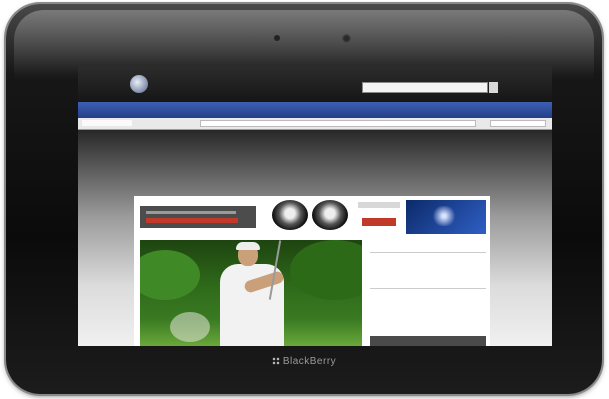 Image resolution: width=609 pixels, height=399 pixels. I want to click on sand-spray, so click(190, 327).